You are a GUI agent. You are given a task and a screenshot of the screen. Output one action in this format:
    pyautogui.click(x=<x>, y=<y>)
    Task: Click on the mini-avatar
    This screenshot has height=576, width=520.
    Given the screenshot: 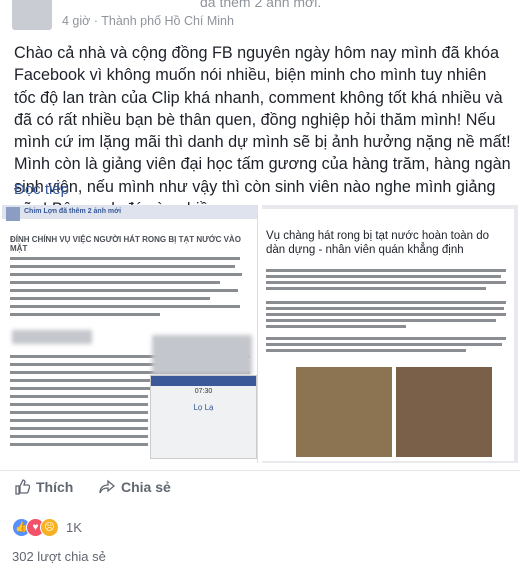 What is the action you would take?
    pyautogui.click(x=13, y=214)
    